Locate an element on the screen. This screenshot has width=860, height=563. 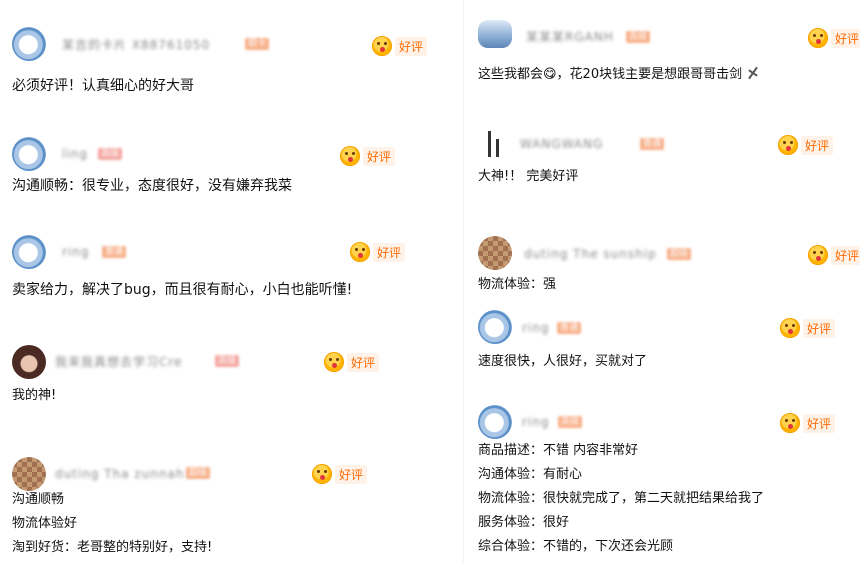
reviewer-name: 某某某RGANH is located at coordinates (570, 37).